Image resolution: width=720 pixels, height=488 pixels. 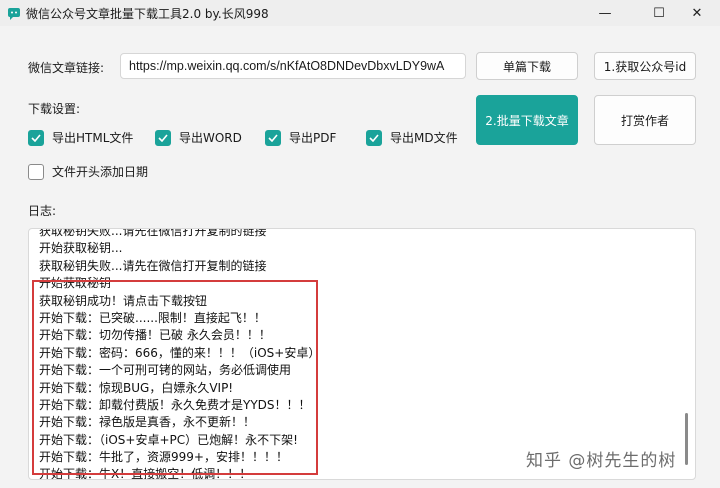 What do you see at coordinates (100, 172) in the screenshot?
I see `add-date-label: 文件开头添加日期` at bounding box center [100, 172].